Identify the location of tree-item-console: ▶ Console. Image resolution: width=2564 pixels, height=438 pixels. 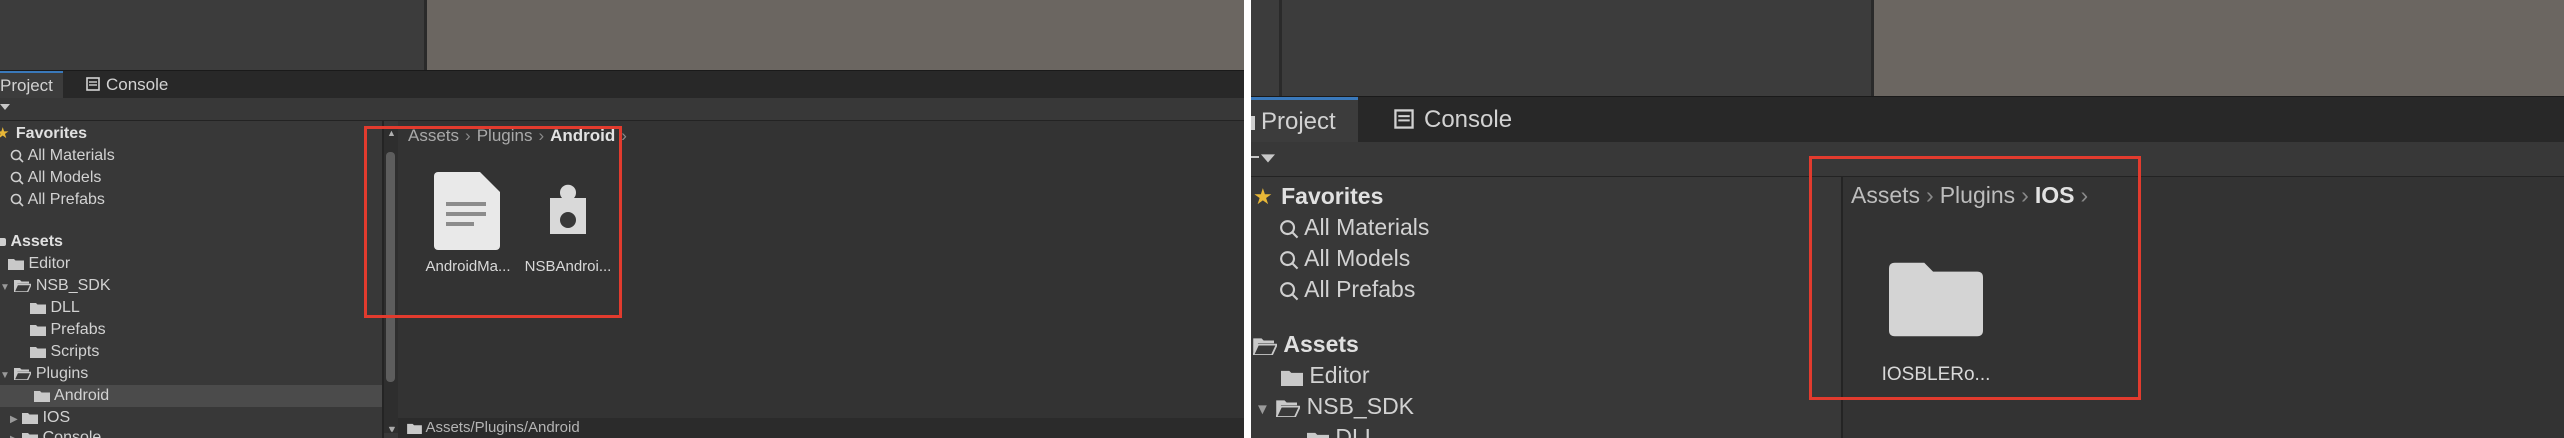
(55, 432).